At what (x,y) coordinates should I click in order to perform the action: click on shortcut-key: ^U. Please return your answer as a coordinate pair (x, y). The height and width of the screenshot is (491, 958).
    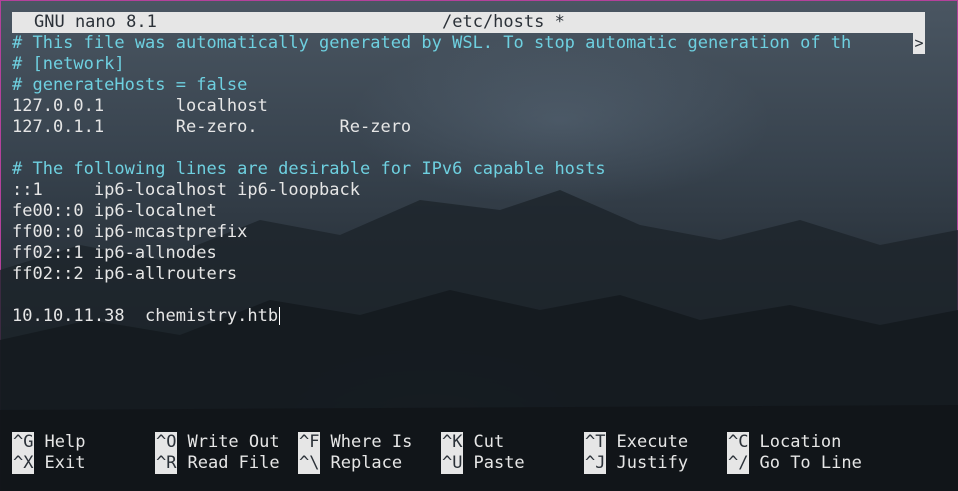
    Looking at the image, I should click on (452, 463).